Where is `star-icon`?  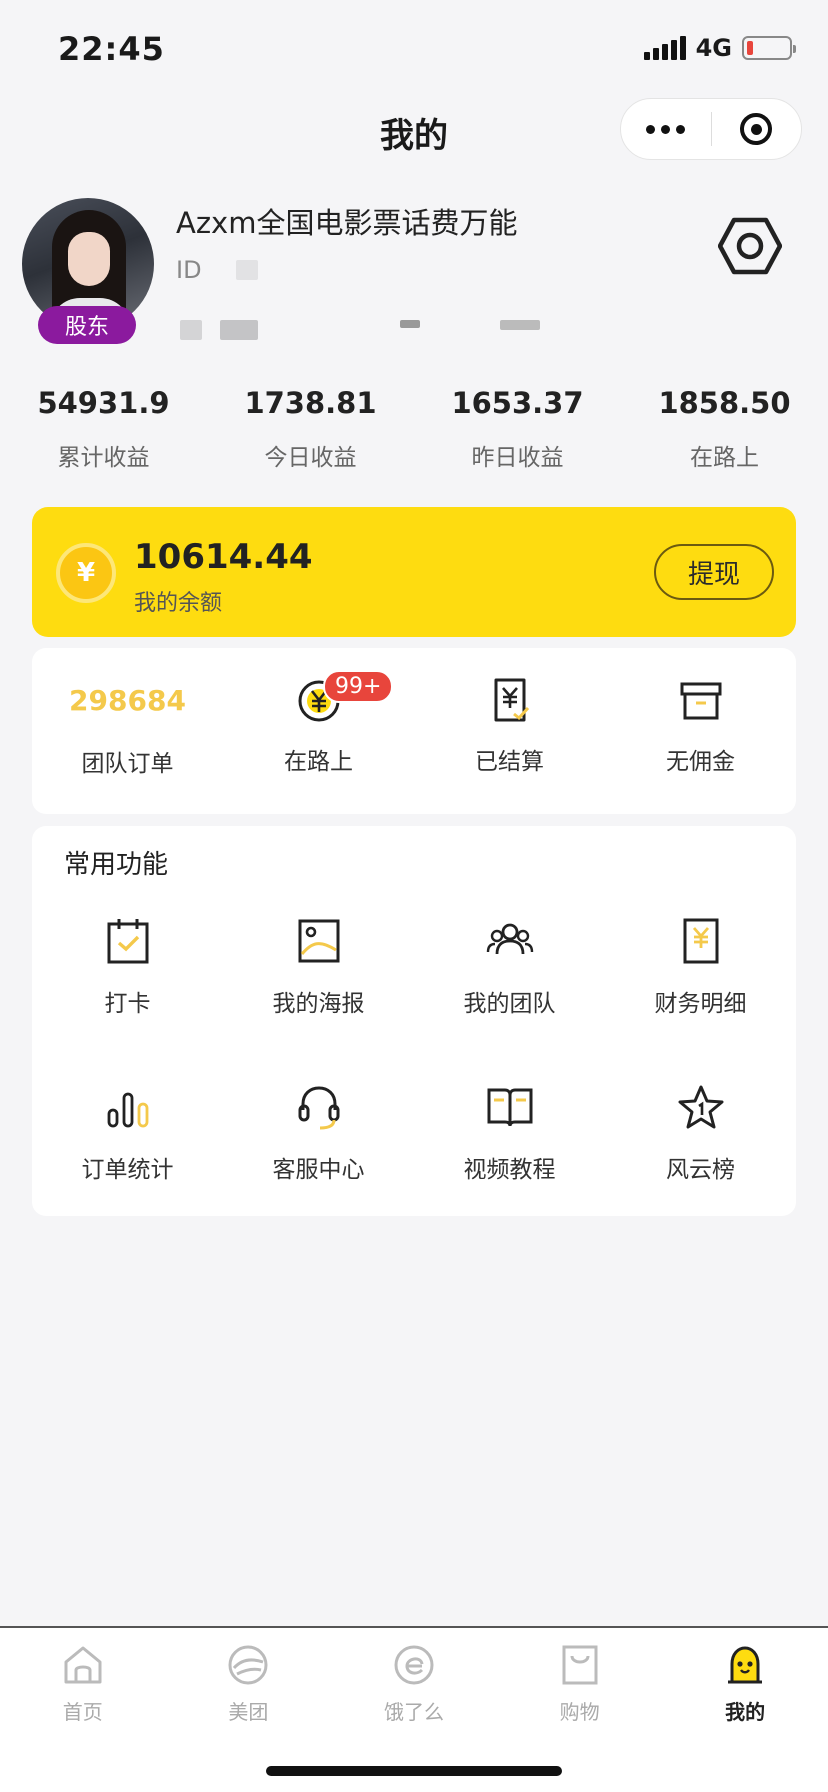
star-icon is located at coordinates (700, 1107).